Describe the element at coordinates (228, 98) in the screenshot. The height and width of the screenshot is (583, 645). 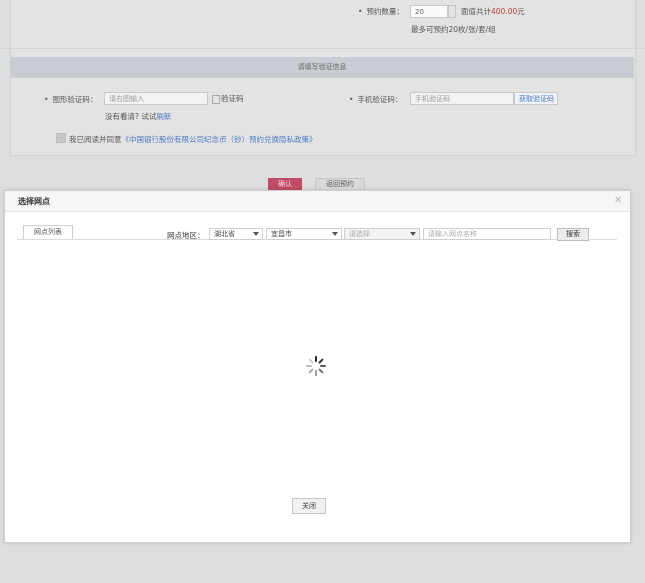
I see `captcha-image: 验证码` at that location.